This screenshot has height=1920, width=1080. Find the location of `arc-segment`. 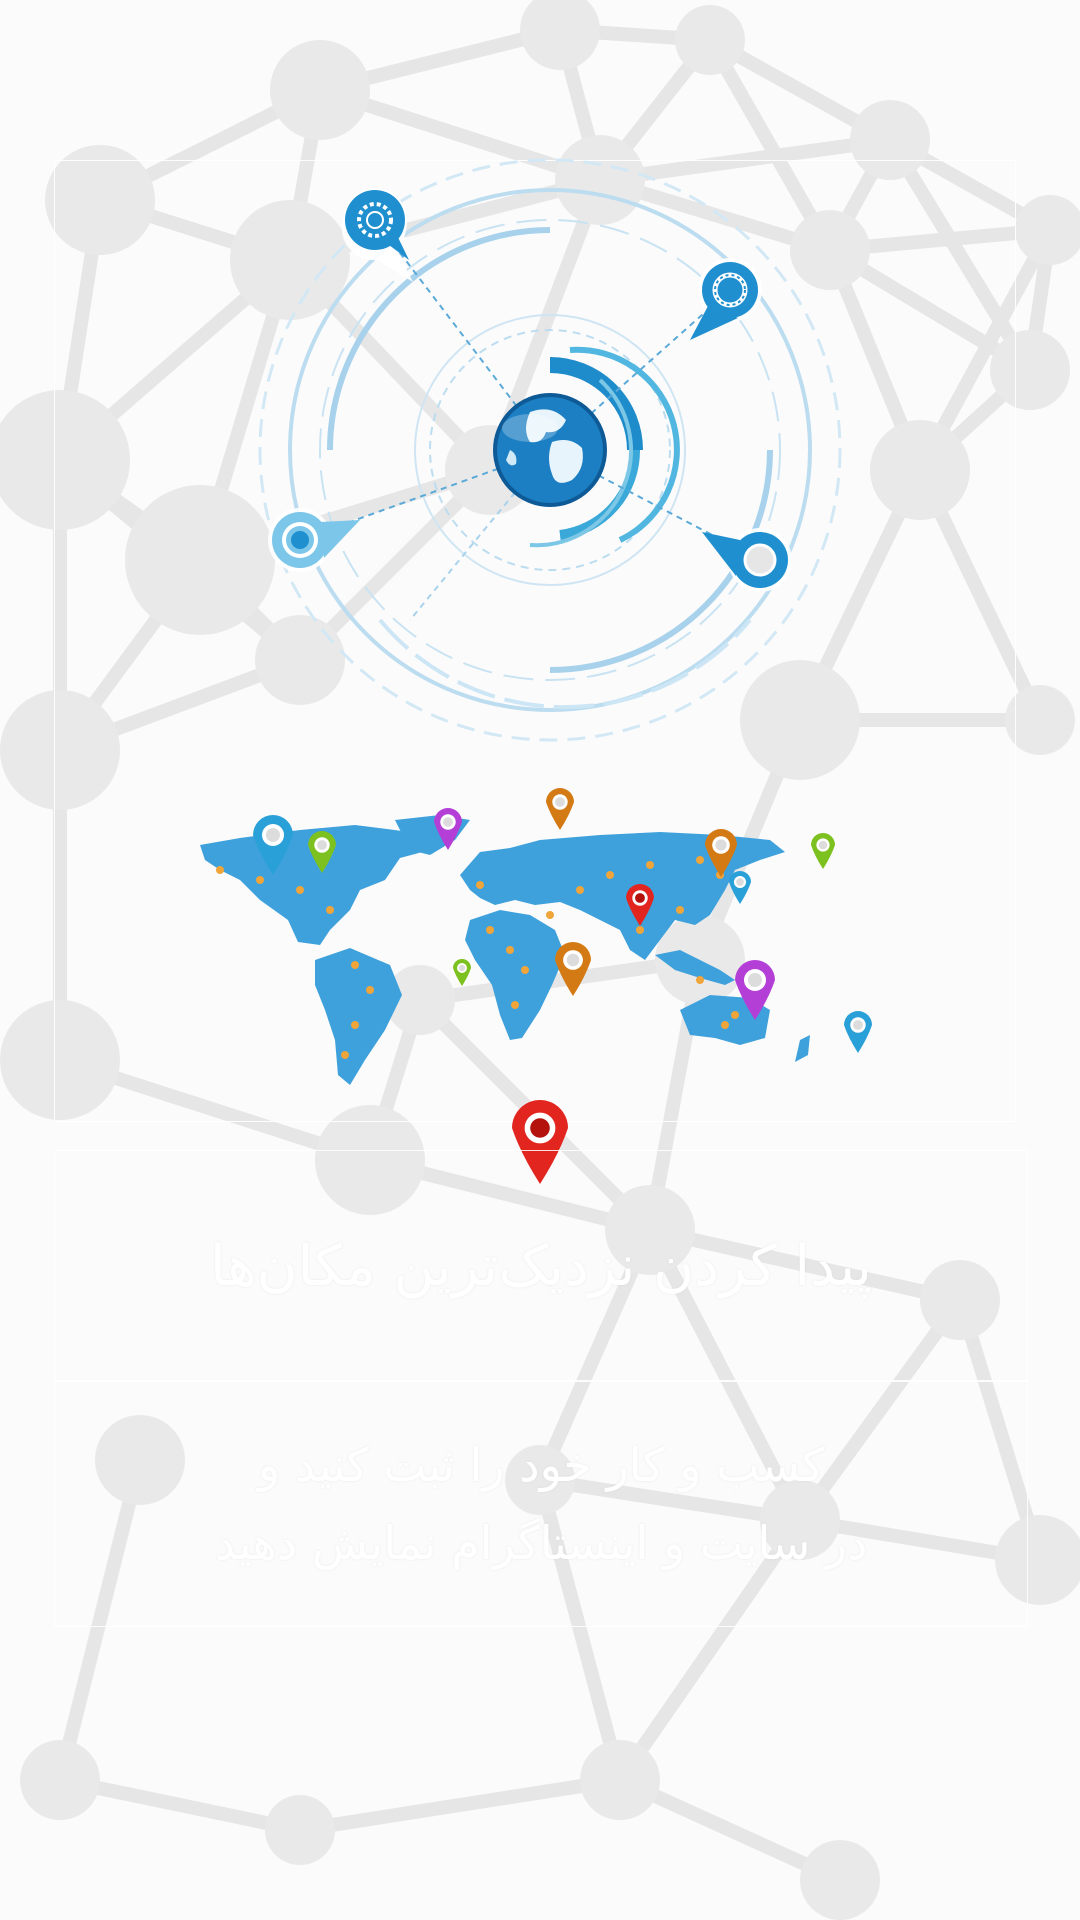

arc-segment is located at coordinates (565, 664).